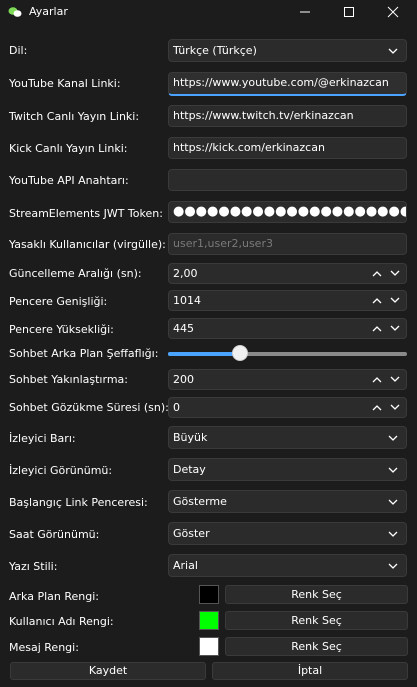 Image resolution: width=417 pixels, height=687 pixels. I want to click on close-button, so click(393, 12).